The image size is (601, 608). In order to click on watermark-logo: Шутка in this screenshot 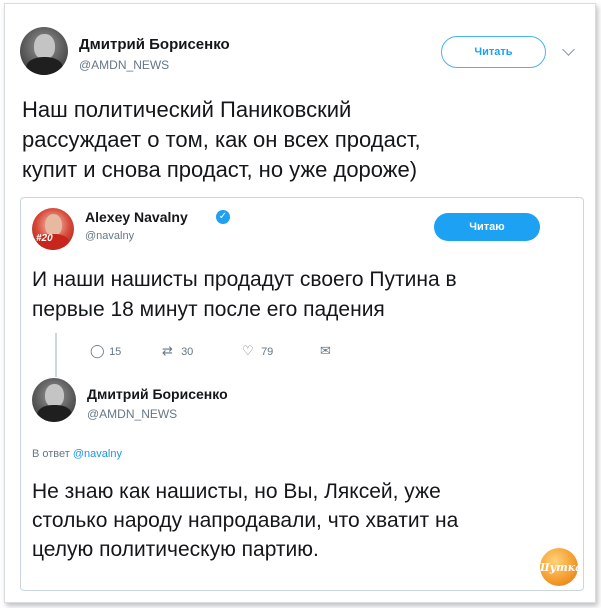, I will do `click(559, 567)`.